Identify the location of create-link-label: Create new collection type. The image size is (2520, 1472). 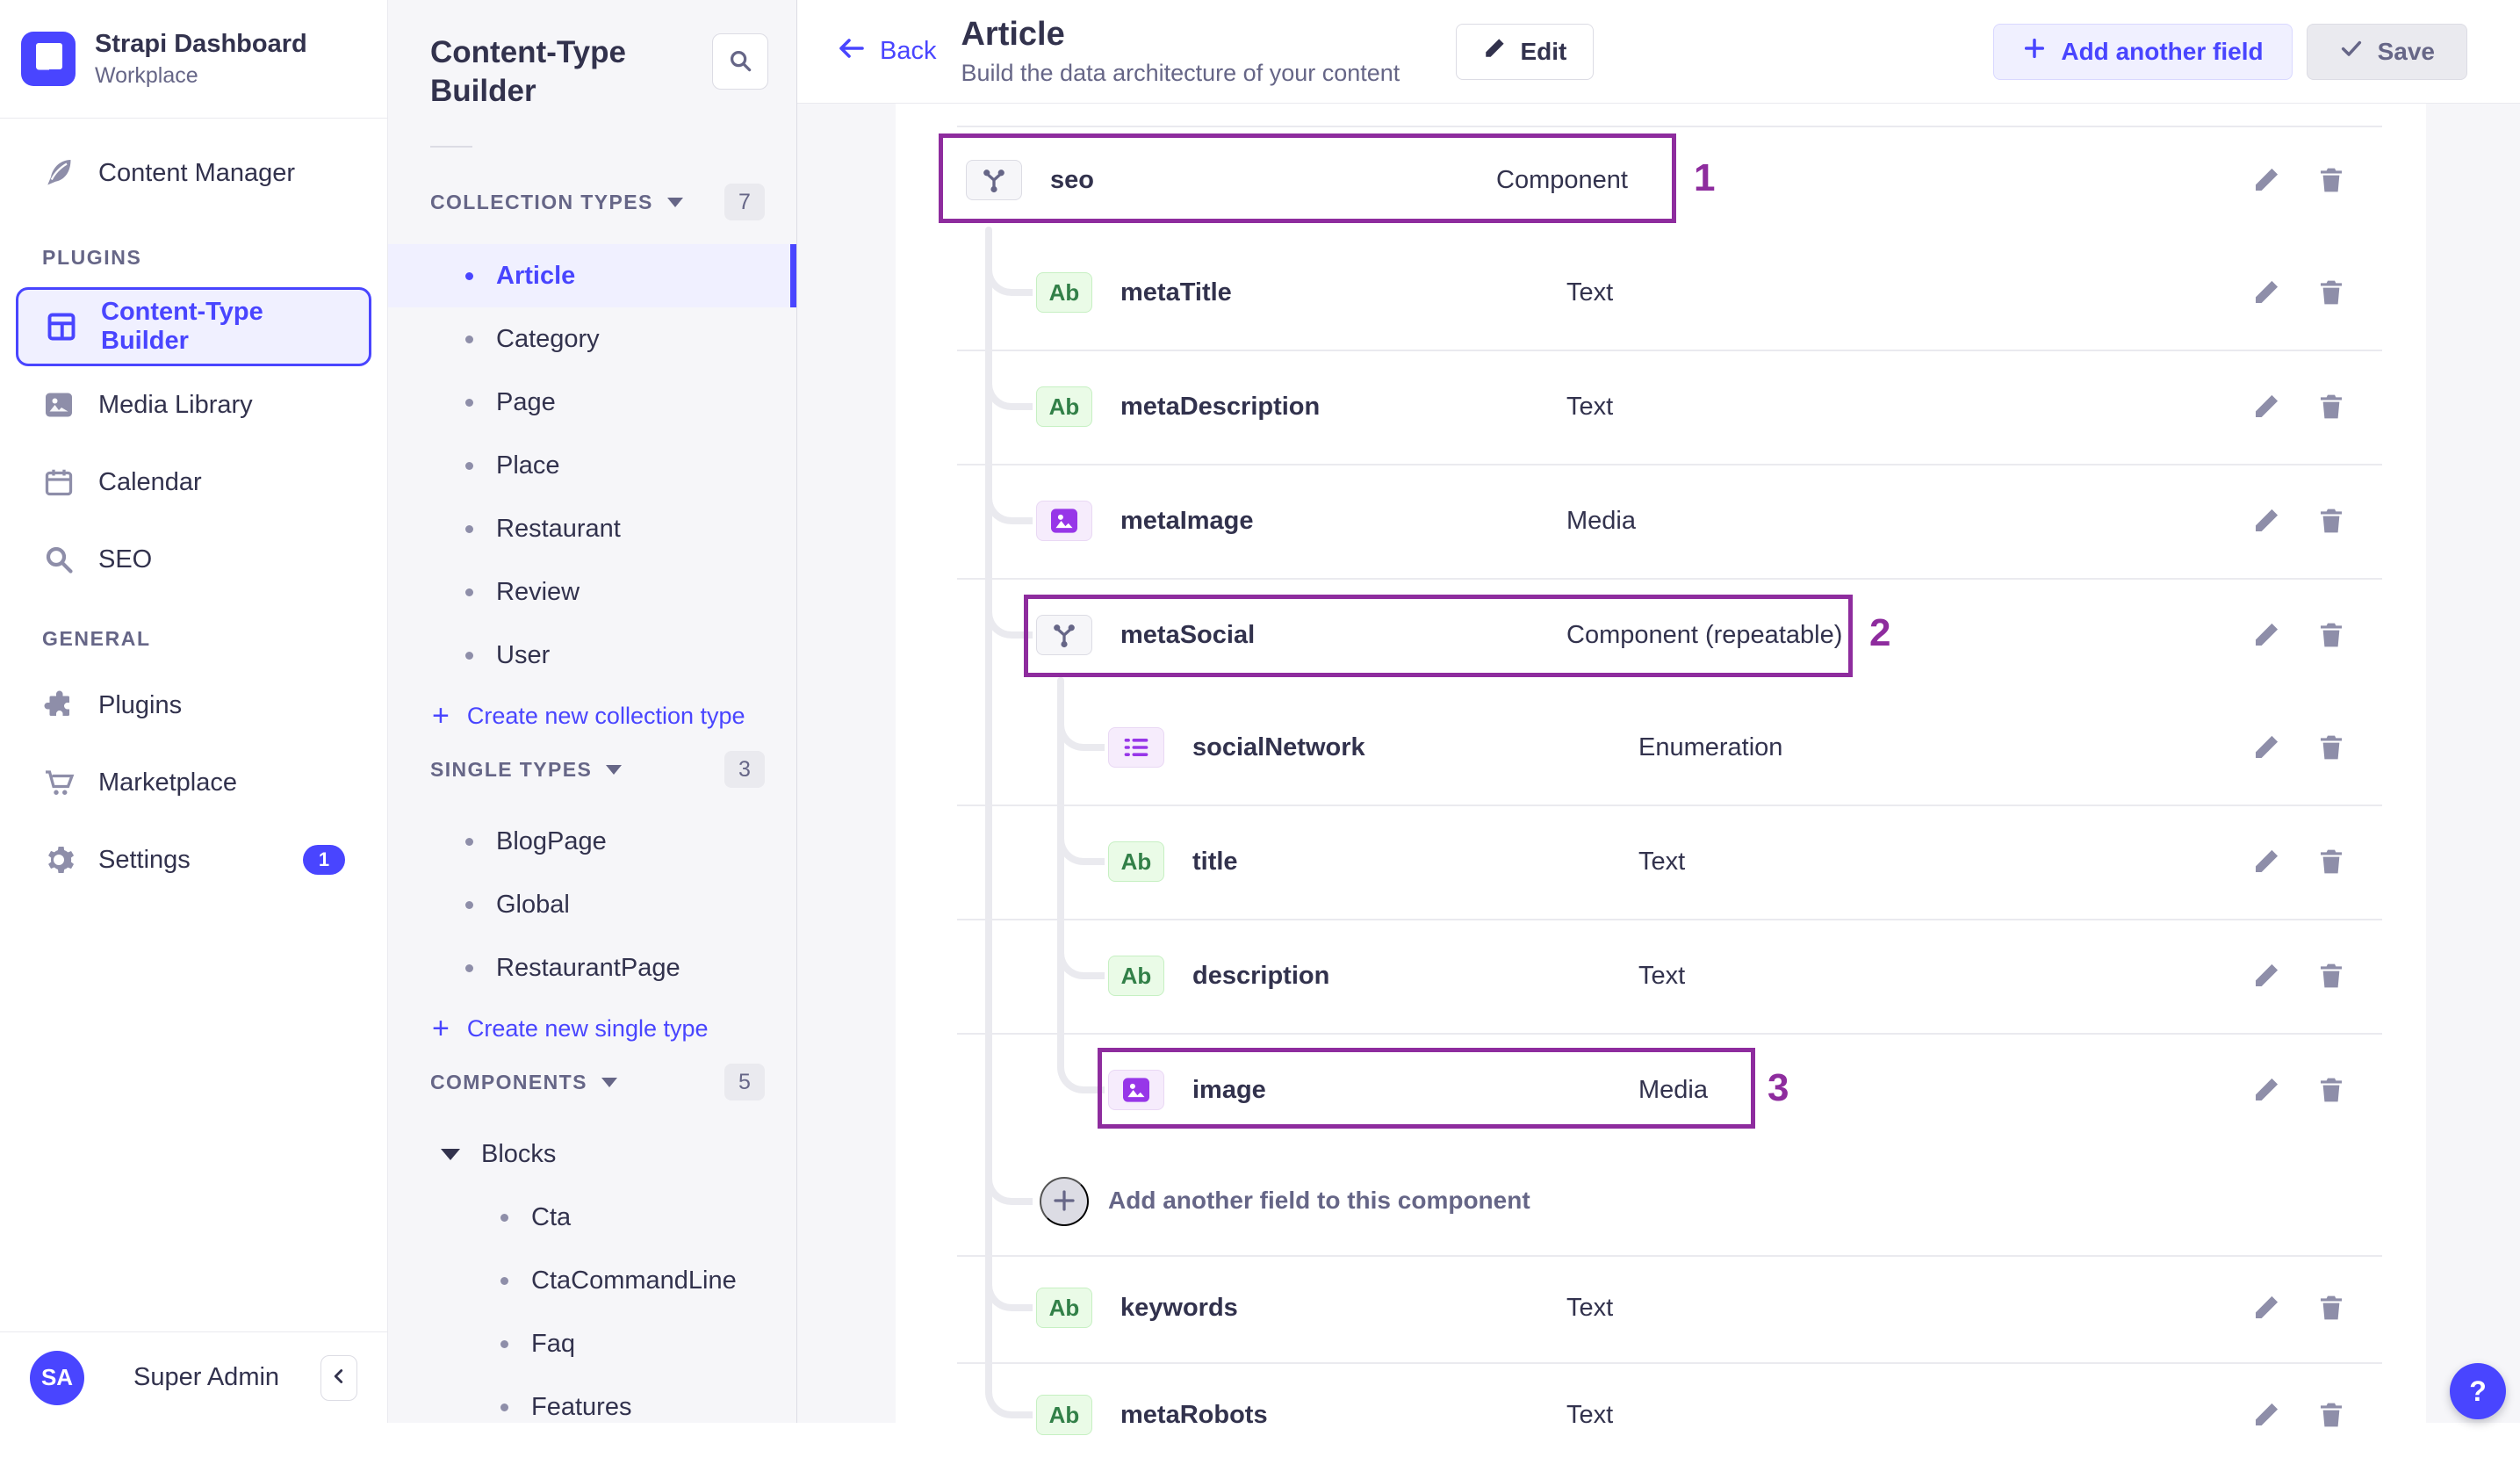
(605, 715).